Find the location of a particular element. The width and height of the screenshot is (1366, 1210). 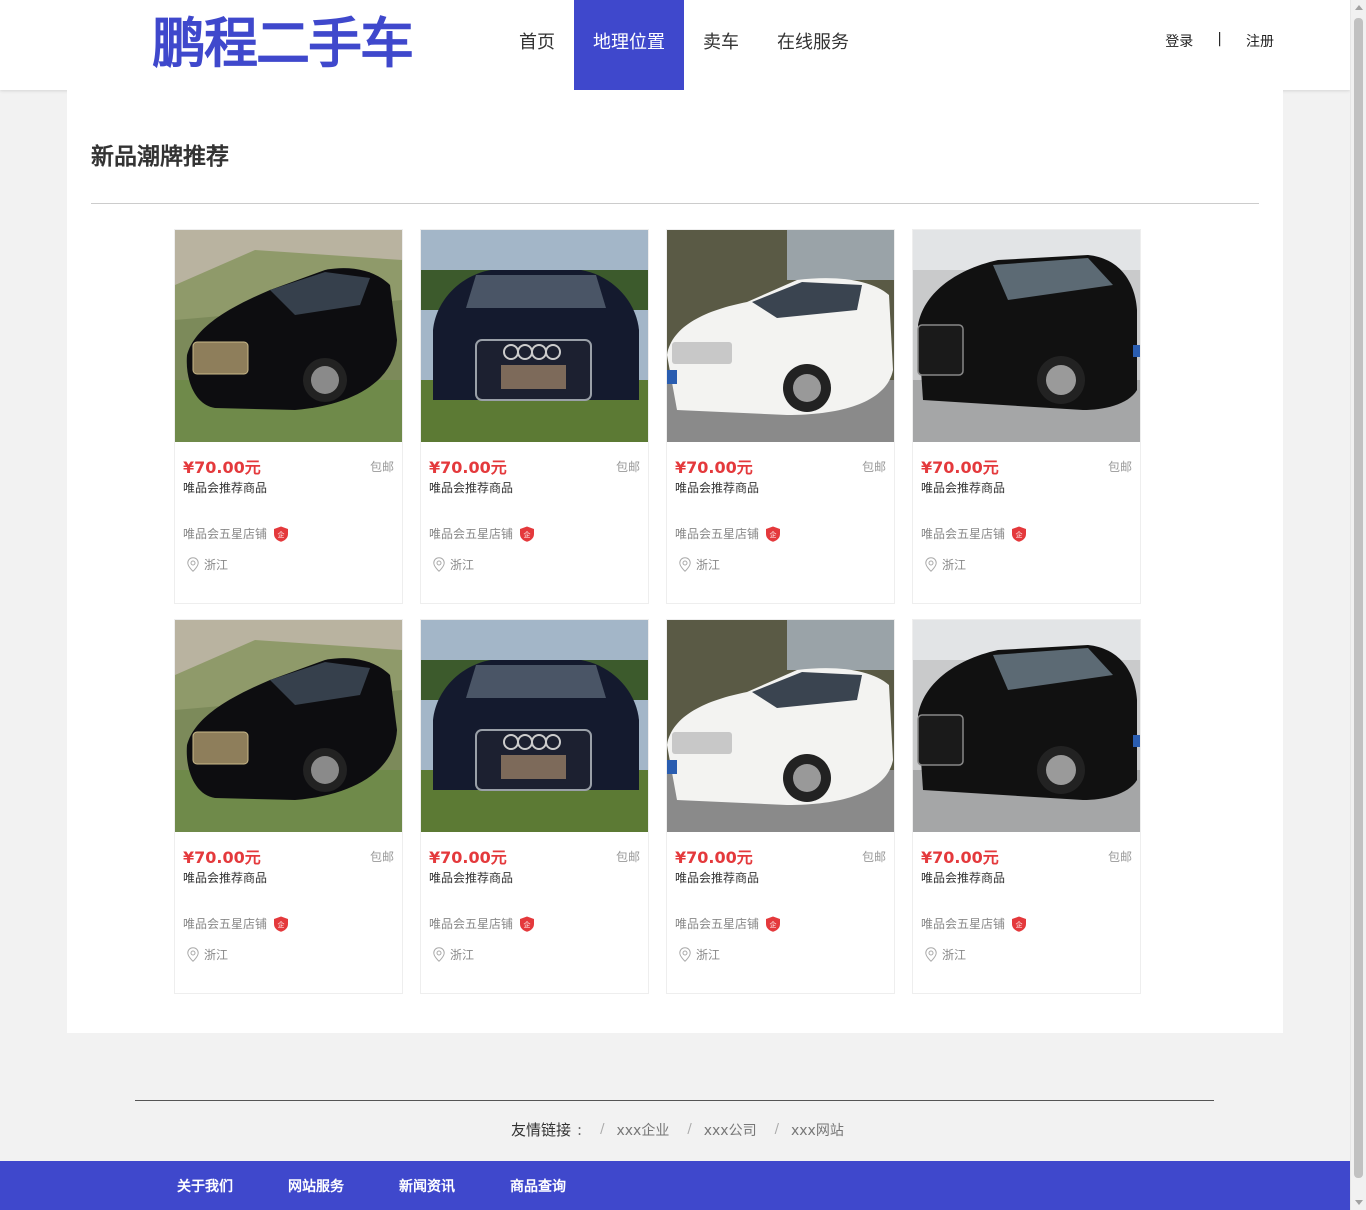

nav-item-home: 首页 is located at coordinates (537, 45).